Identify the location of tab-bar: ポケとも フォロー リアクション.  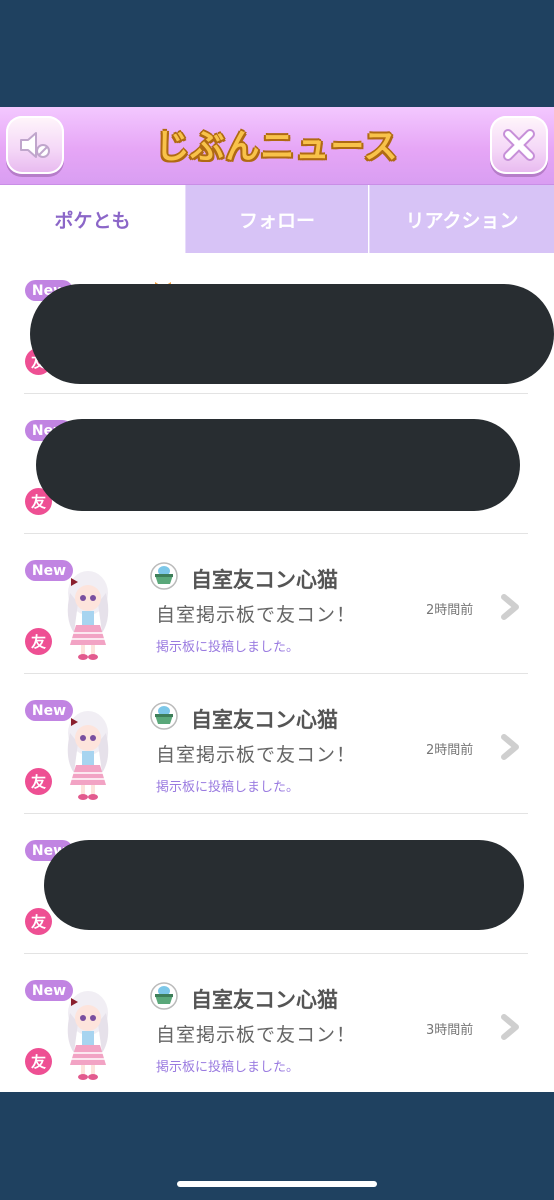
(277, 219).